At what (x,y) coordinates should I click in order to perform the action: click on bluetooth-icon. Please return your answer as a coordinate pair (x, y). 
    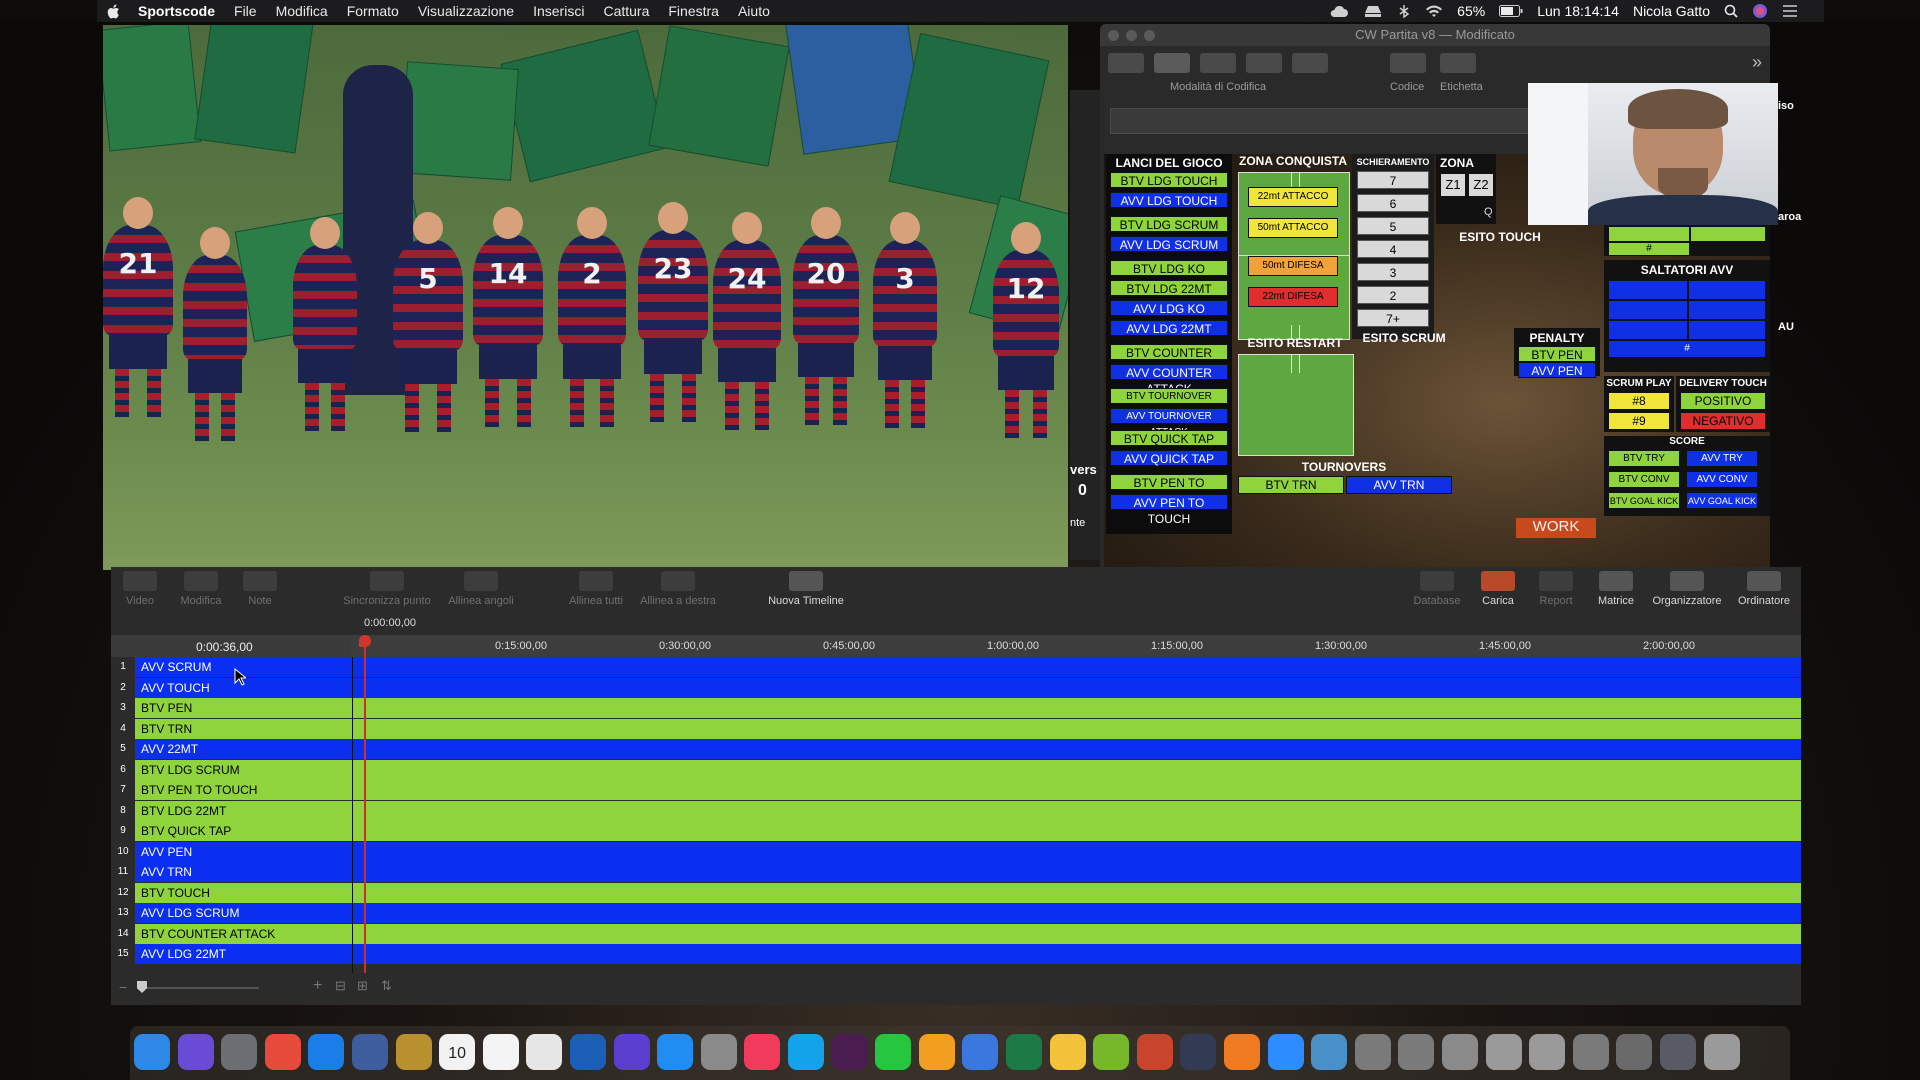
    Looking at the image, I should click on (1404, 11).